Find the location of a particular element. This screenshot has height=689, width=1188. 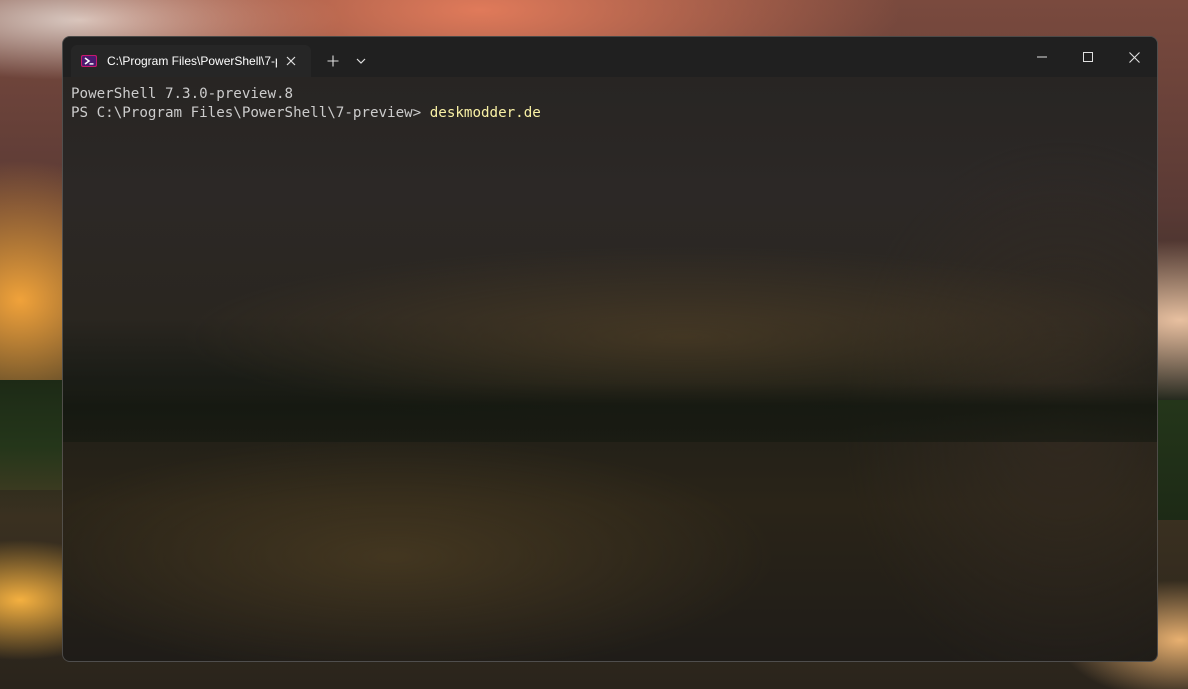

title-bar: C:\Program Files\PowerShell\7-preview is located at coordinates (610, 57).